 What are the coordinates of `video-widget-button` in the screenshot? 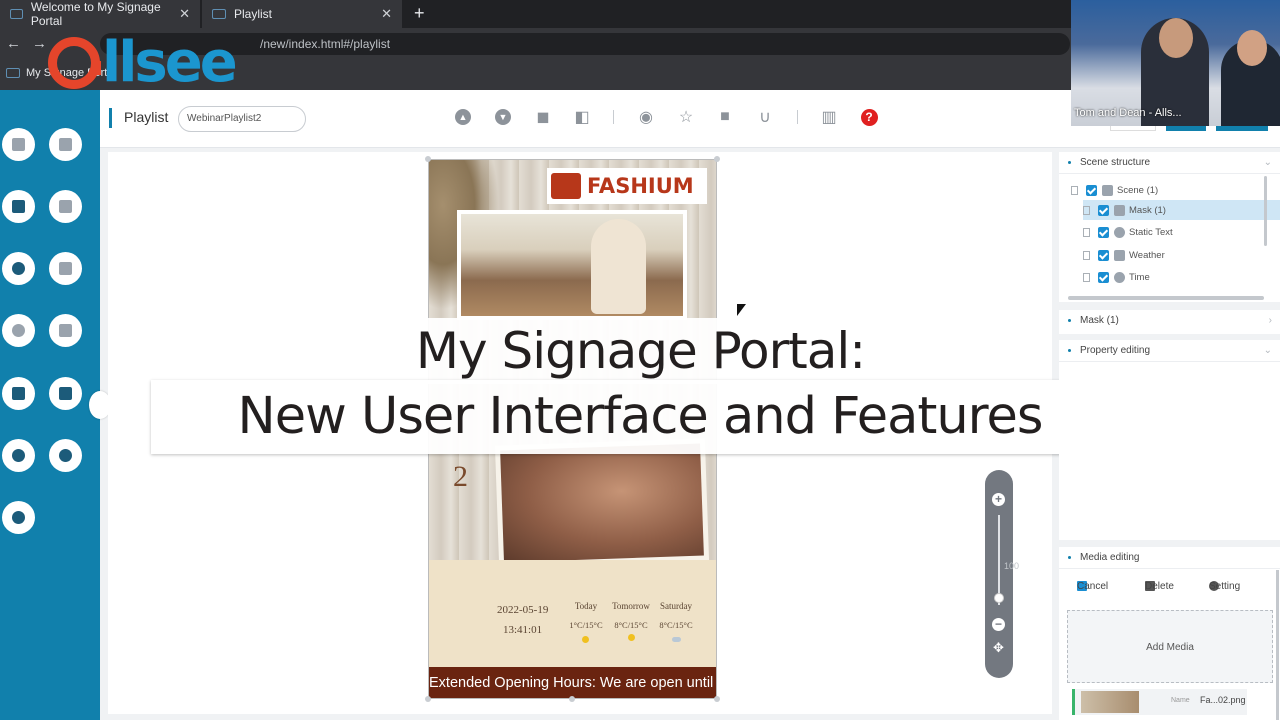 It's located at (18, 517).